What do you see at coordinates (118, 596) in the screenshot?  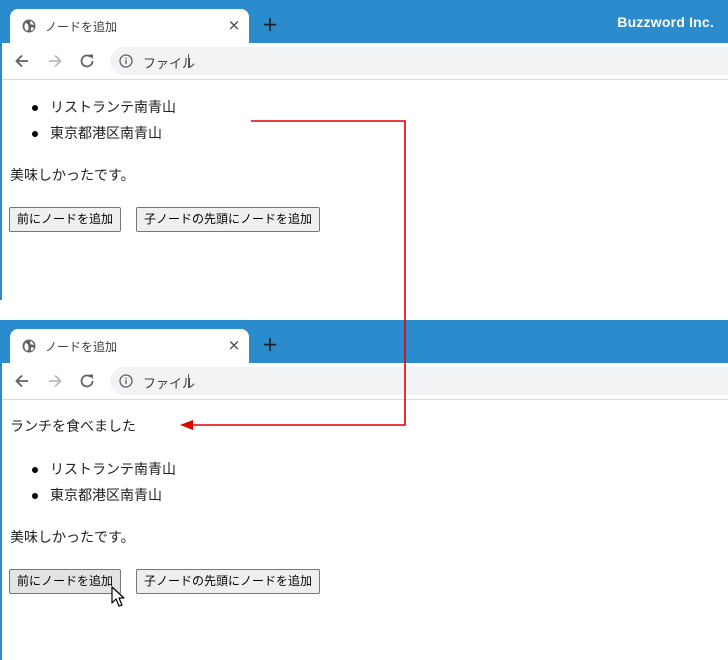 I see `mouse-cursor-icon` at bounding box center [118, 596].